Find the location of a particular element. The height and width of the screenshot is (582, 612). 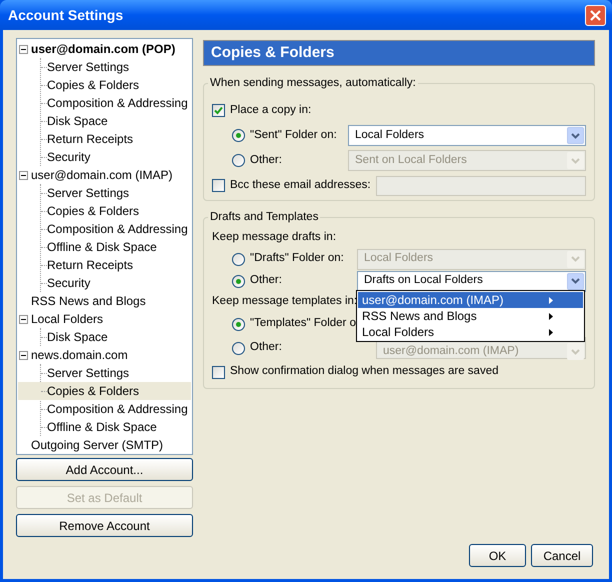

group-label: Drafts and Templates is located at coordinates (264, 217).